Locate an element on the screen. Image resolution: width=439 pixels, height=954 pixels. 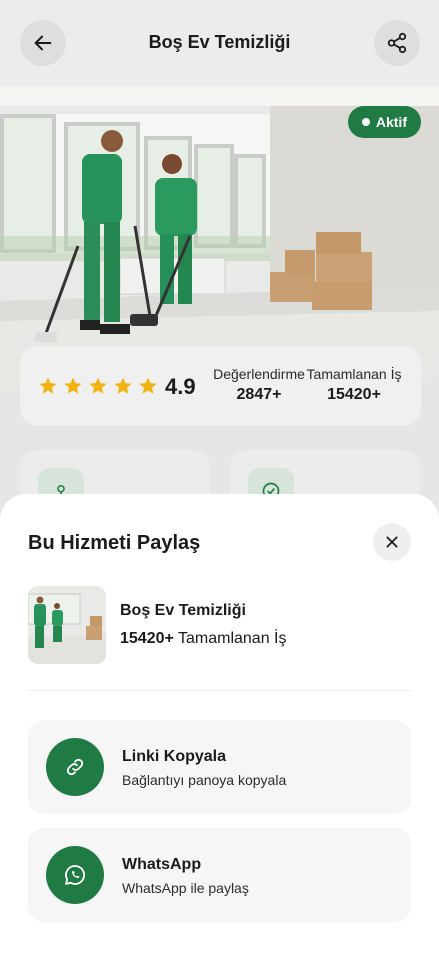
app-header: Boş Ev Temizliği is located at coordinates (219, 43).